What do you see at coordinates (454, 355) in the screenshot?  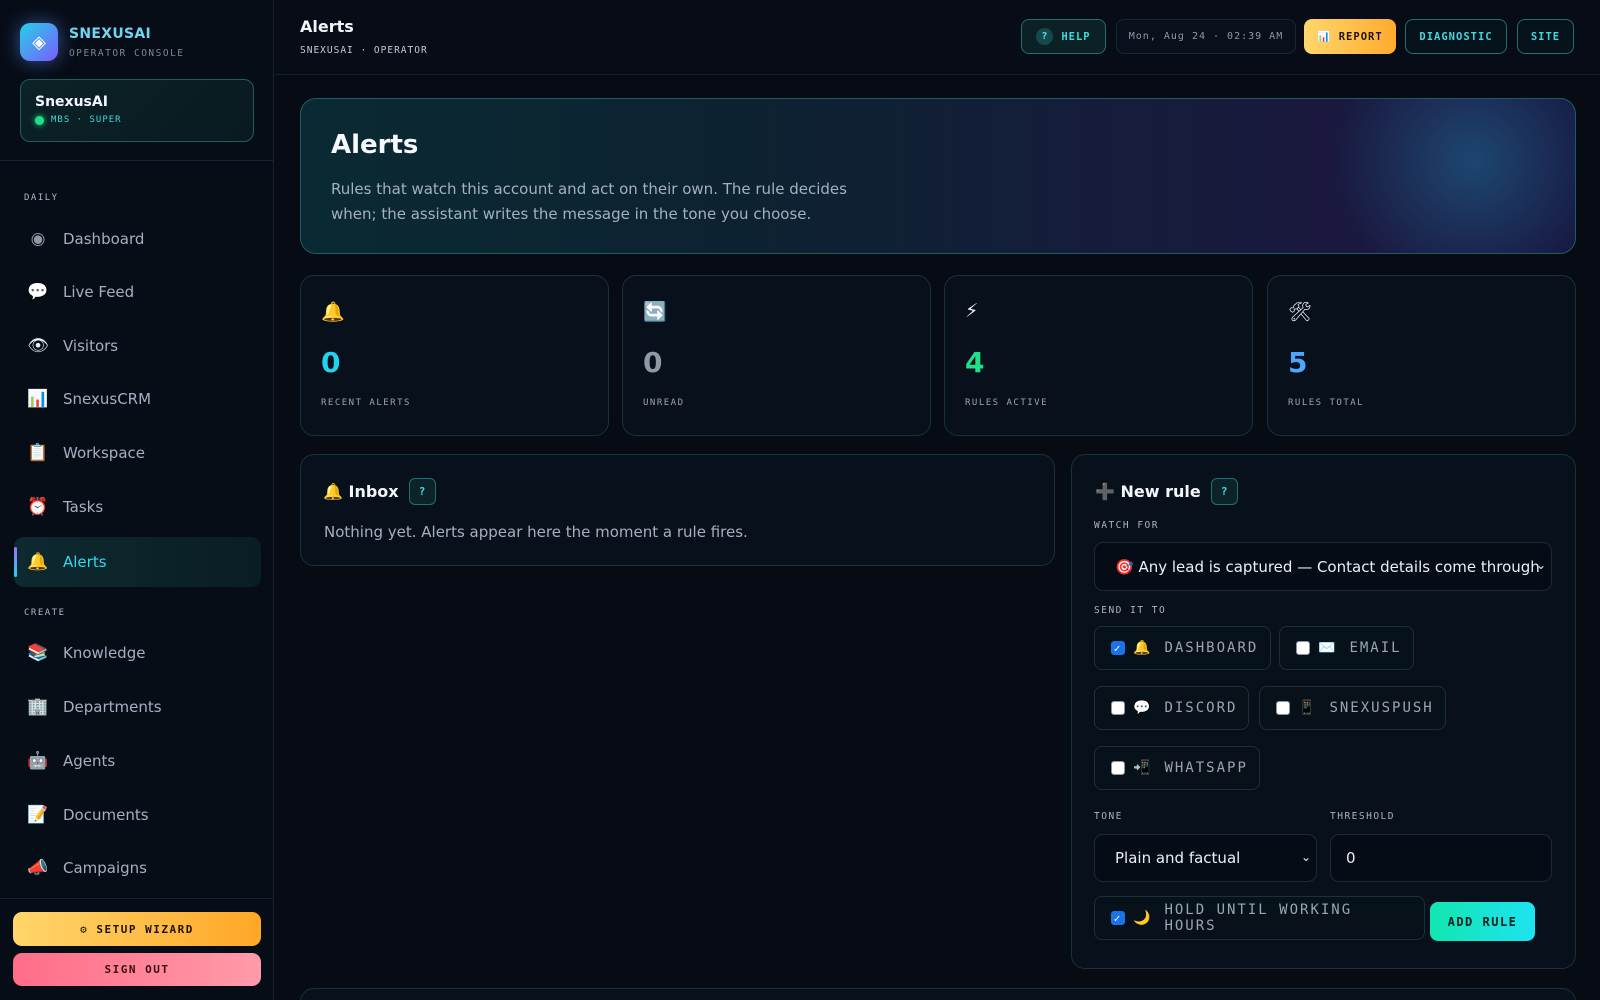 I see `stat-card-recent-alerts: 🔔 0 RECENT ALERTS` at bounding box center [454, 355].